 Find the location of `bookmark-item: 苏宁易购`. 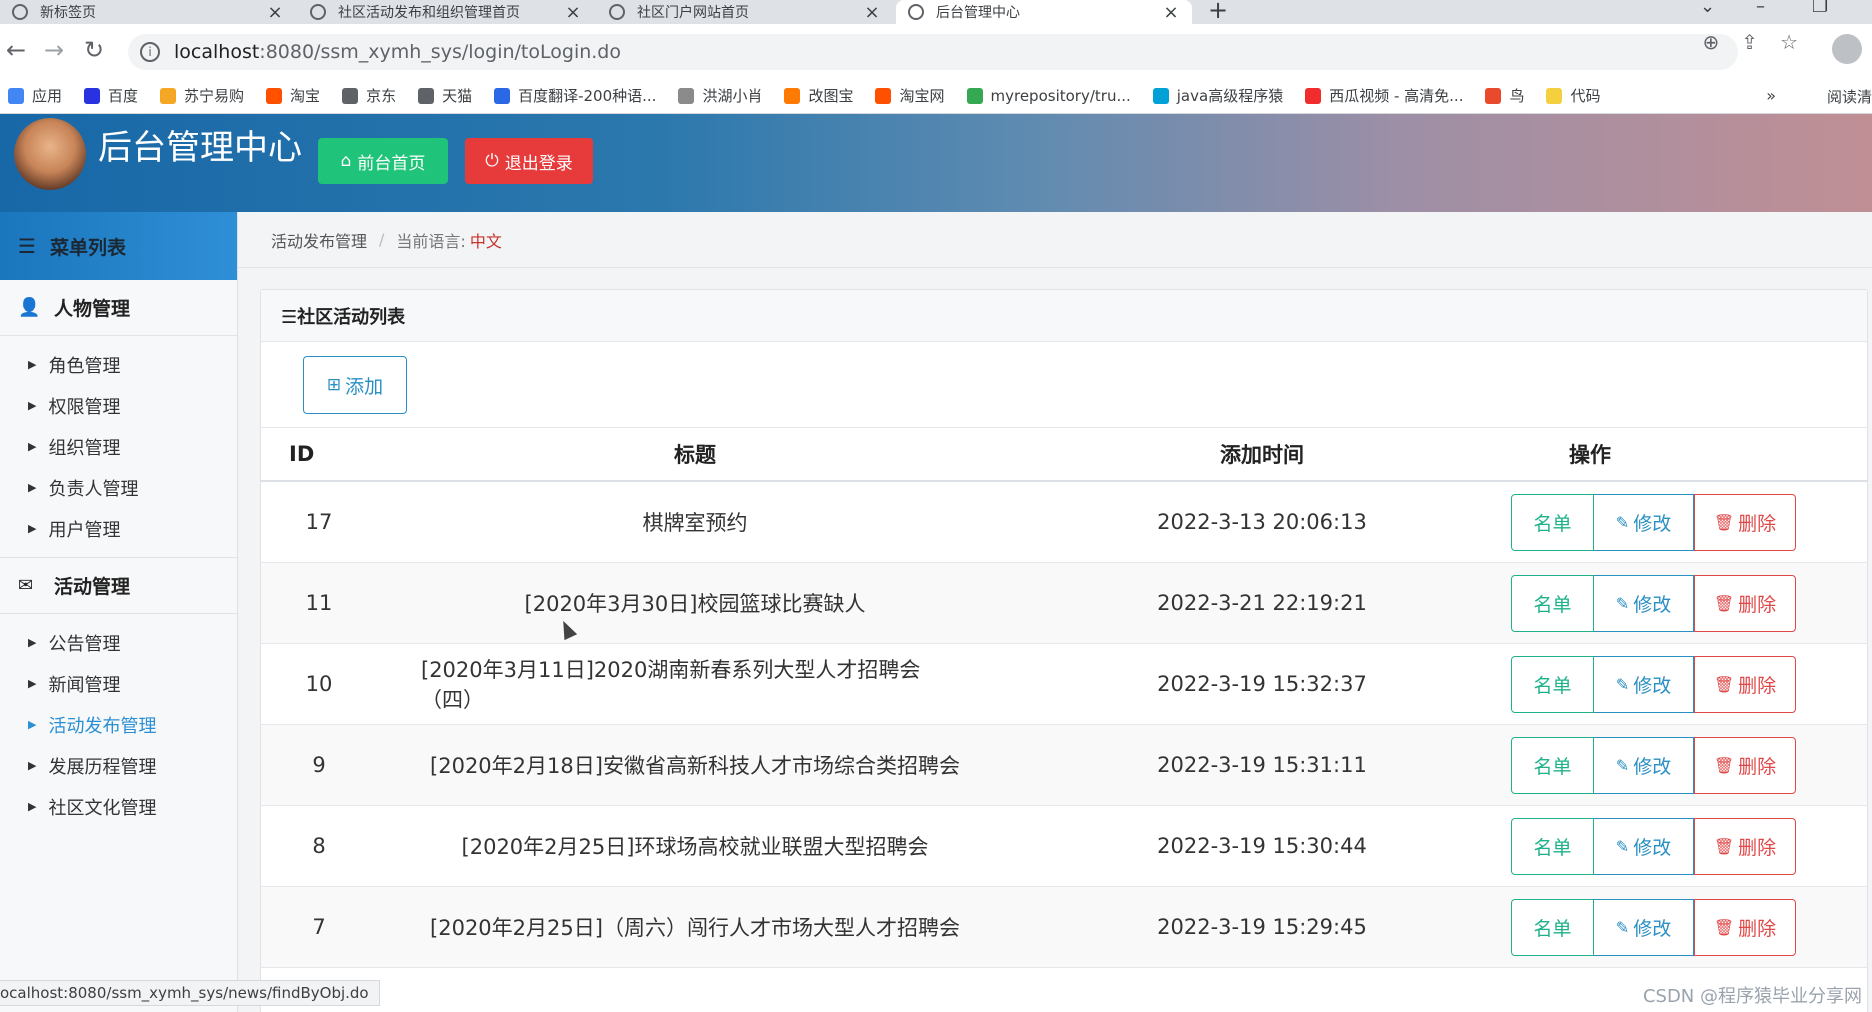

bookmark-item: 苏宁易购 is located at coordinates (202, 95).